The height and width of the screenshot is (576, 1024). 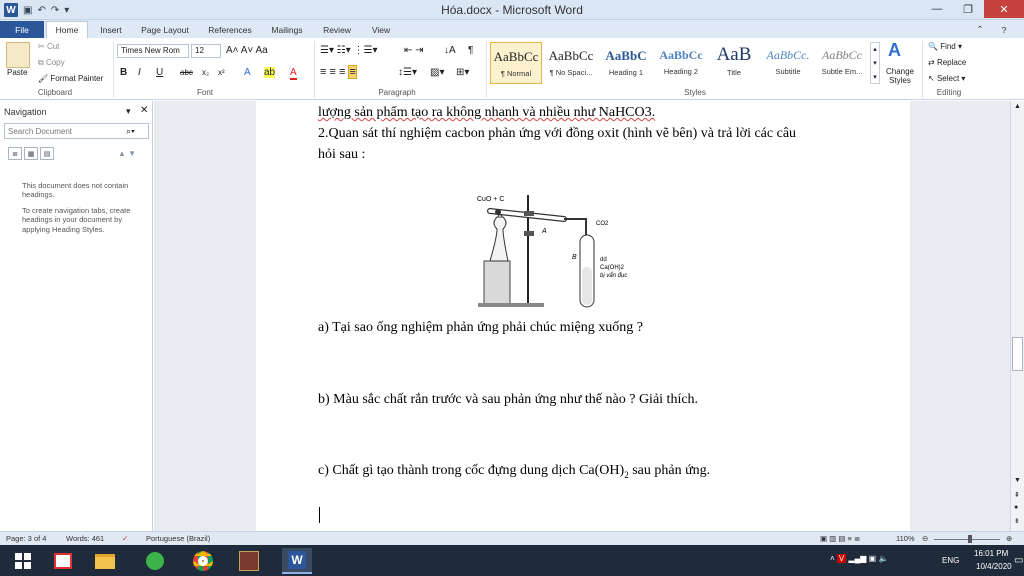 What do you see at coordinates (15, 153) in the screenshot?
I see `nav-tab-headings: ≣` at bounding box center [15, 153].